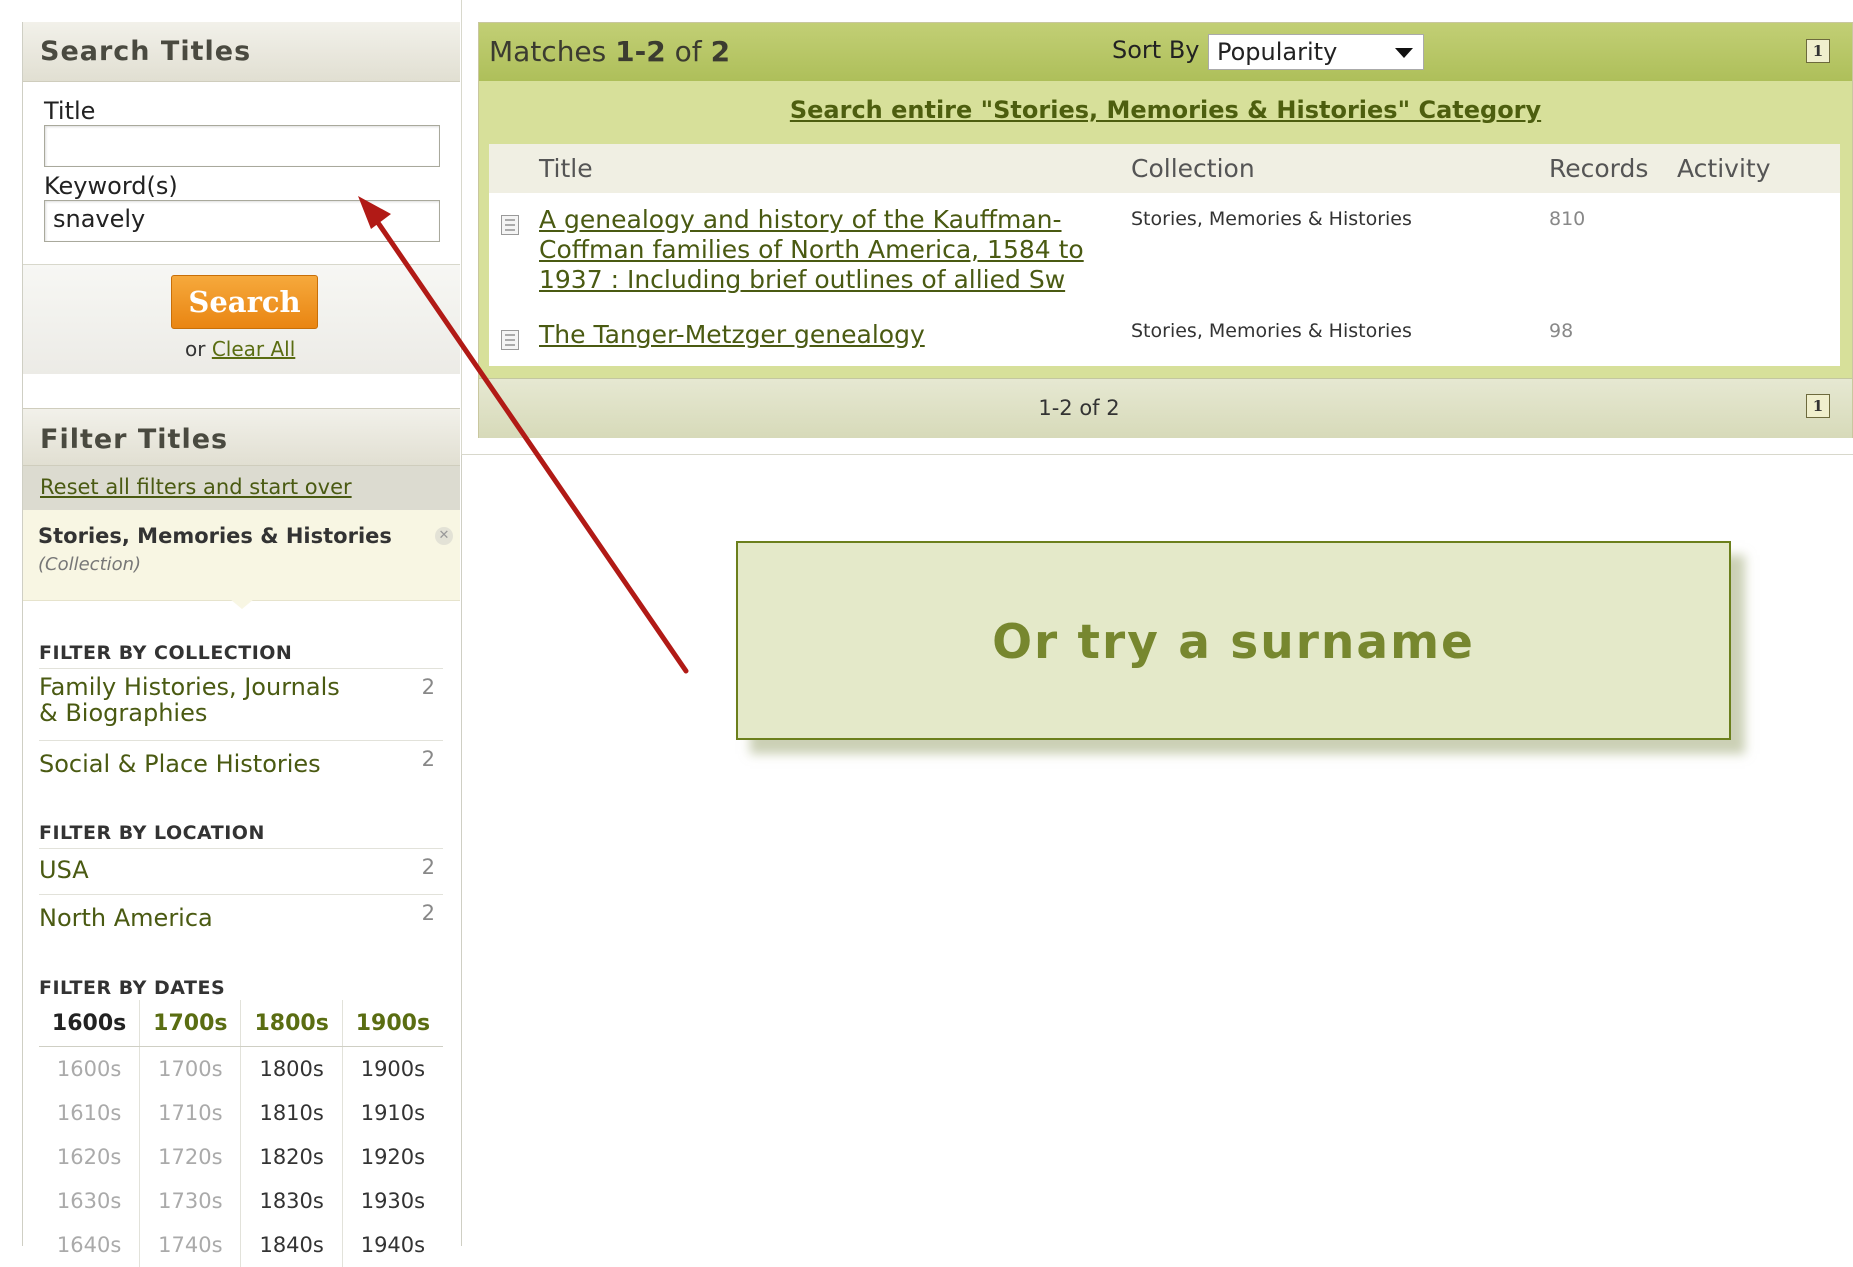 The image size is (1853, 1267). I want to click on surname-callout: Or try a surname, so click(1233, 640).